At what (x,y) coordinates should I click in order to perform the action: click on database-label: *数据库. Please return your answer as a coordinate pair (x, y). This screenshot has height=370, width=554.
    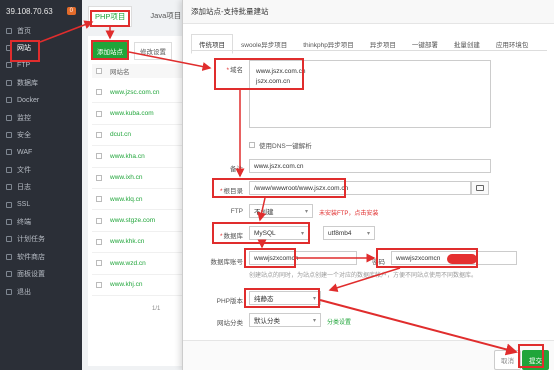
    Looking at the image, I should click on (231, 236).